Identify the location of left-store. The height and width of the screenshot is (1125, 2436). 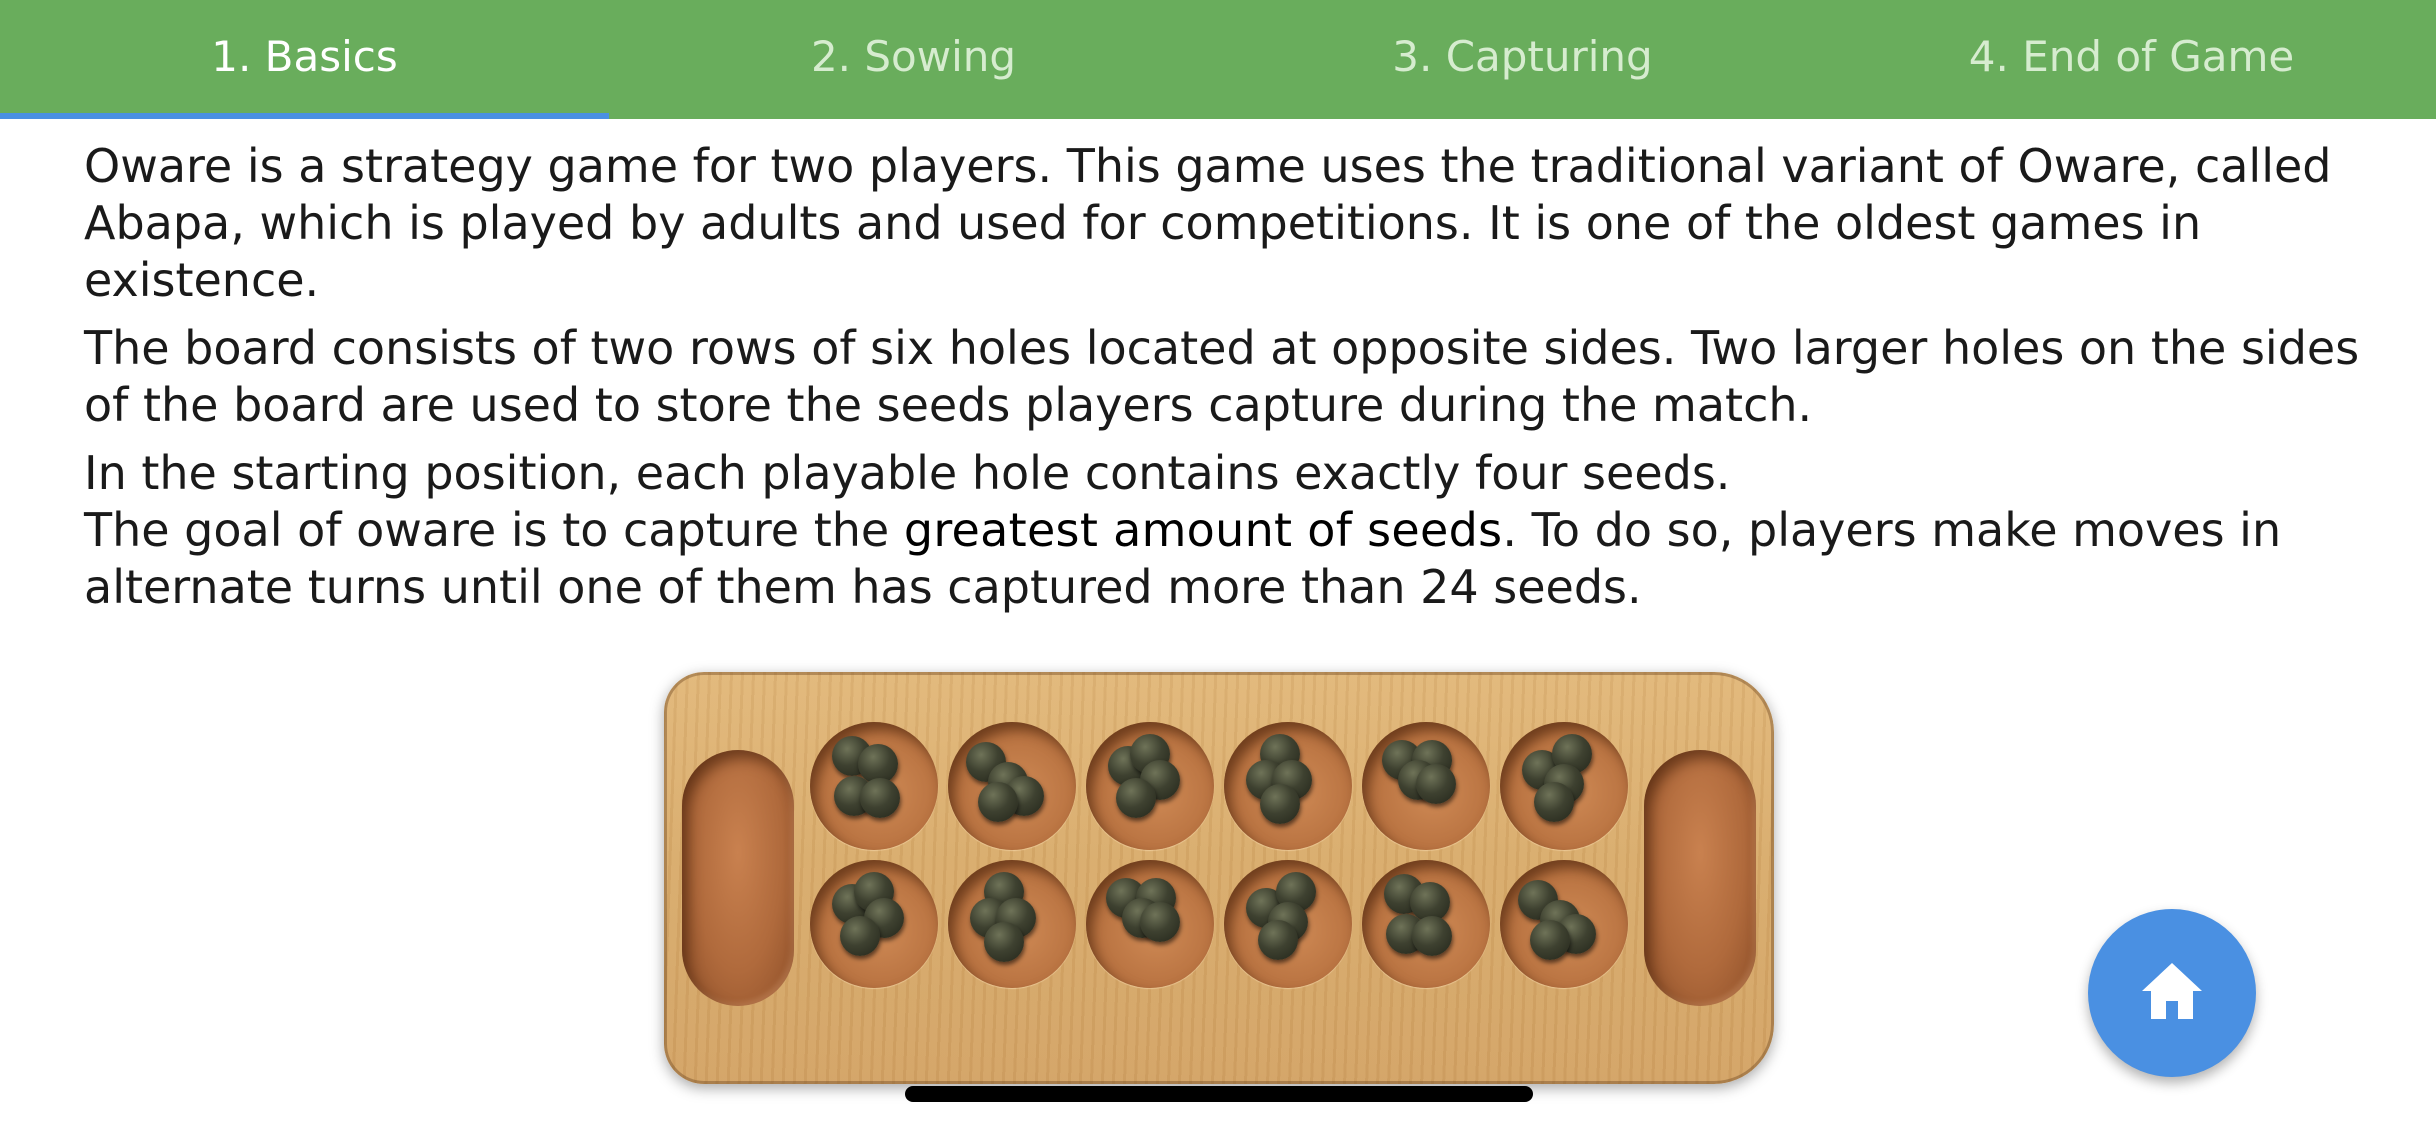
(738, 878).